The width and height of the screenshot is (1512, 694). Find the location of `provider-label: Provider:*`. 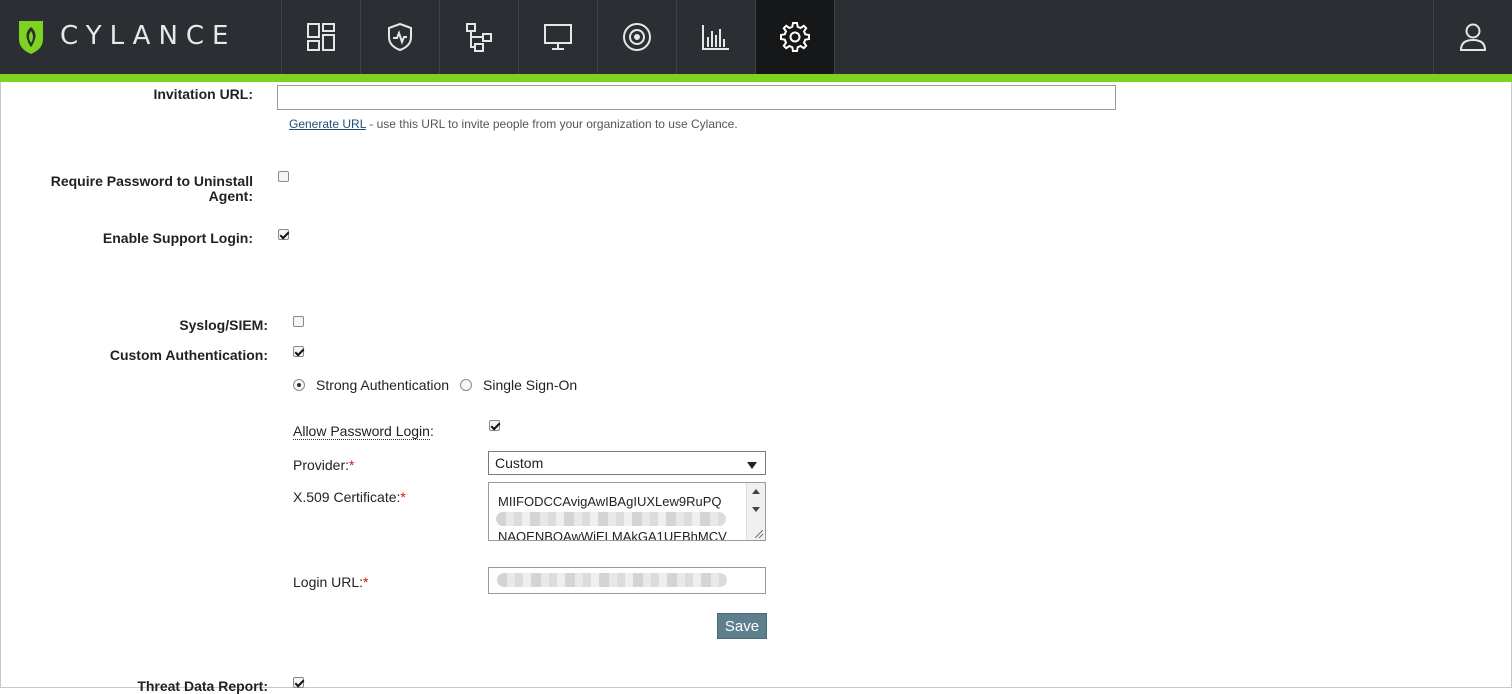

provider-label: Provider:* is located at coordinates (323, 465).